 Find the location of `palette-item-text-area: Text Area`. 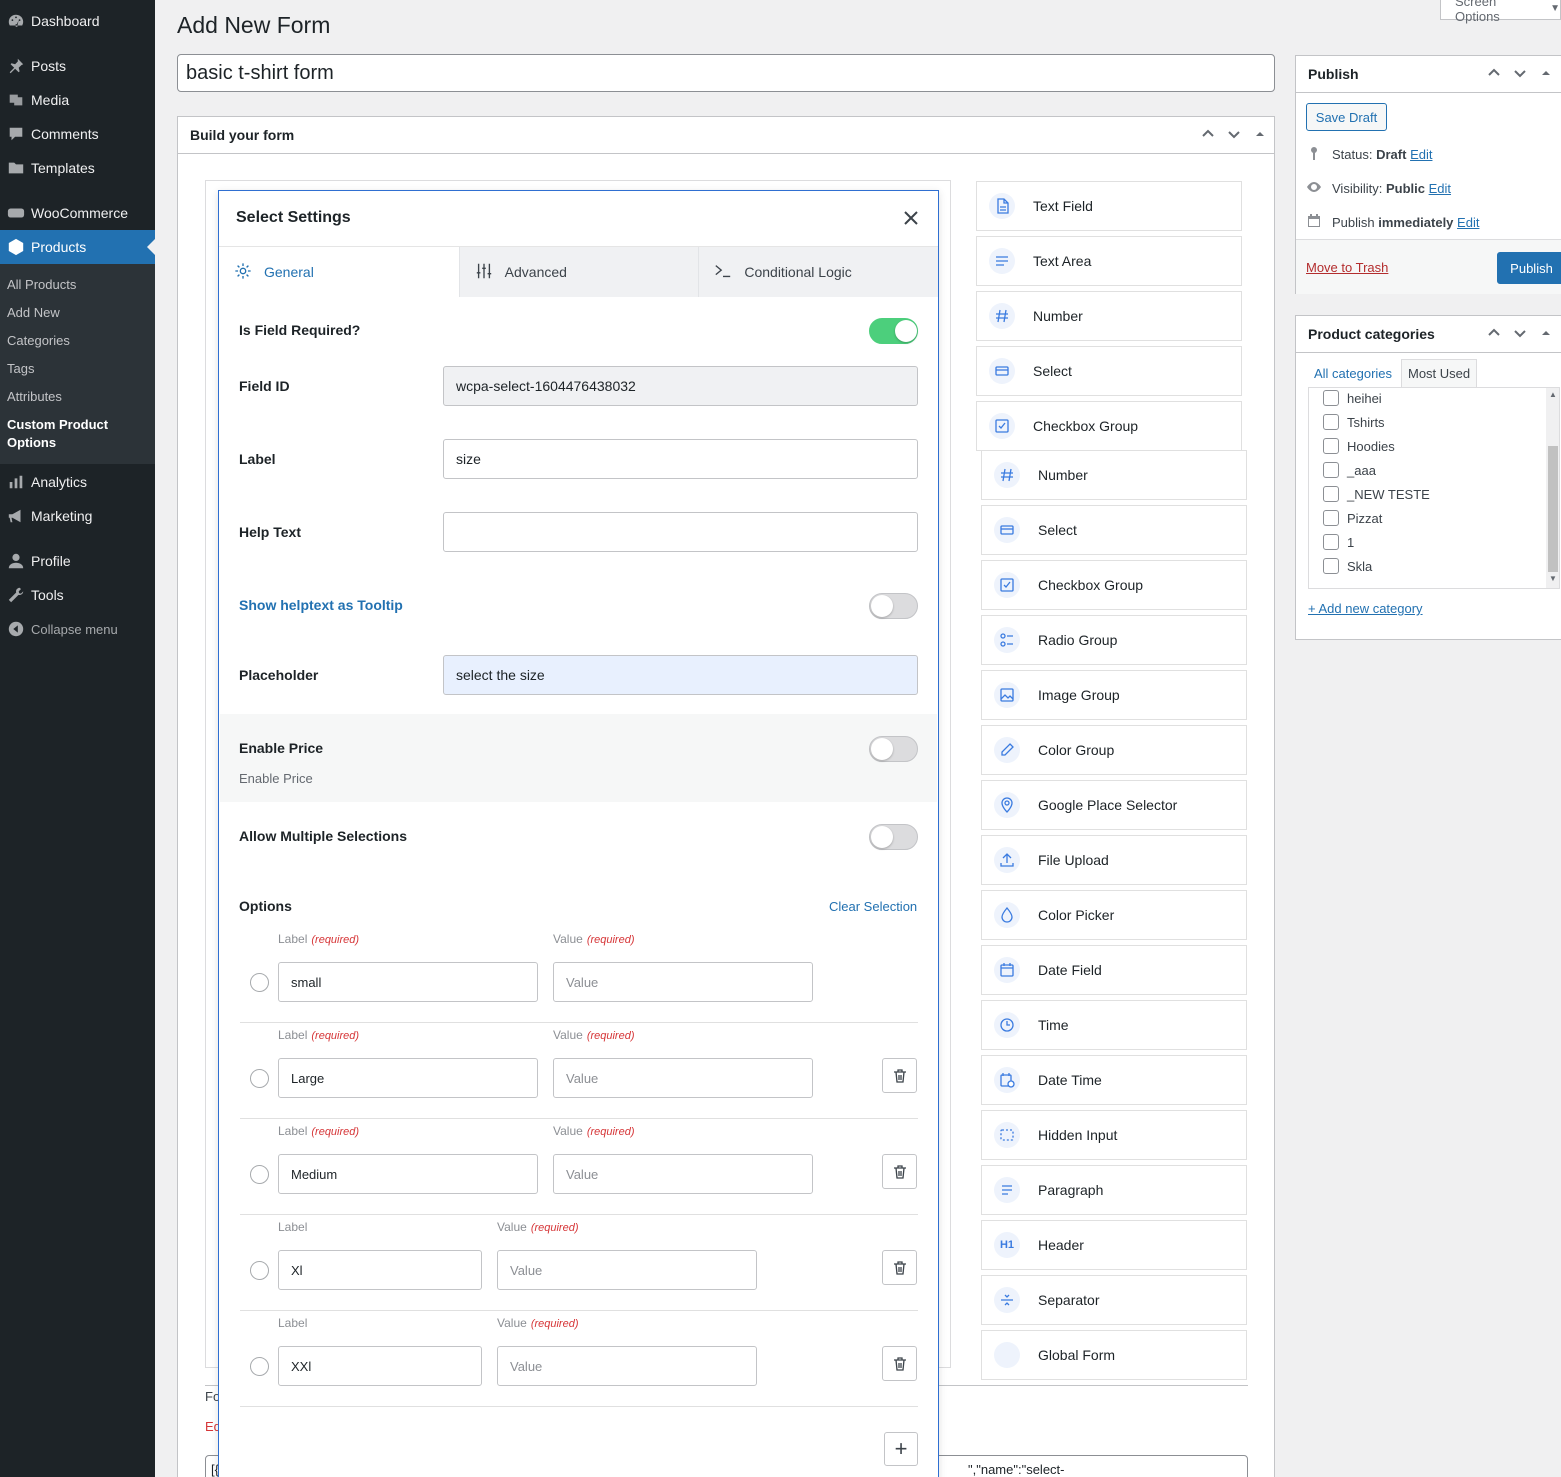

palette-item-text-area: Text Area is located at coordinates (1109, 261).